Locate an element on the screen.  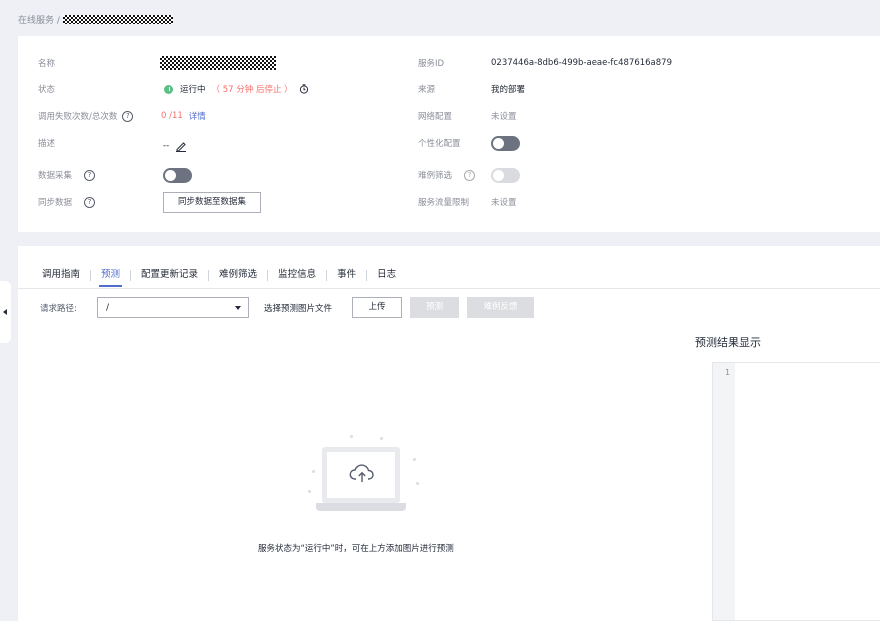
service-id-label: 服务ID is located at coordinates (431, 64).